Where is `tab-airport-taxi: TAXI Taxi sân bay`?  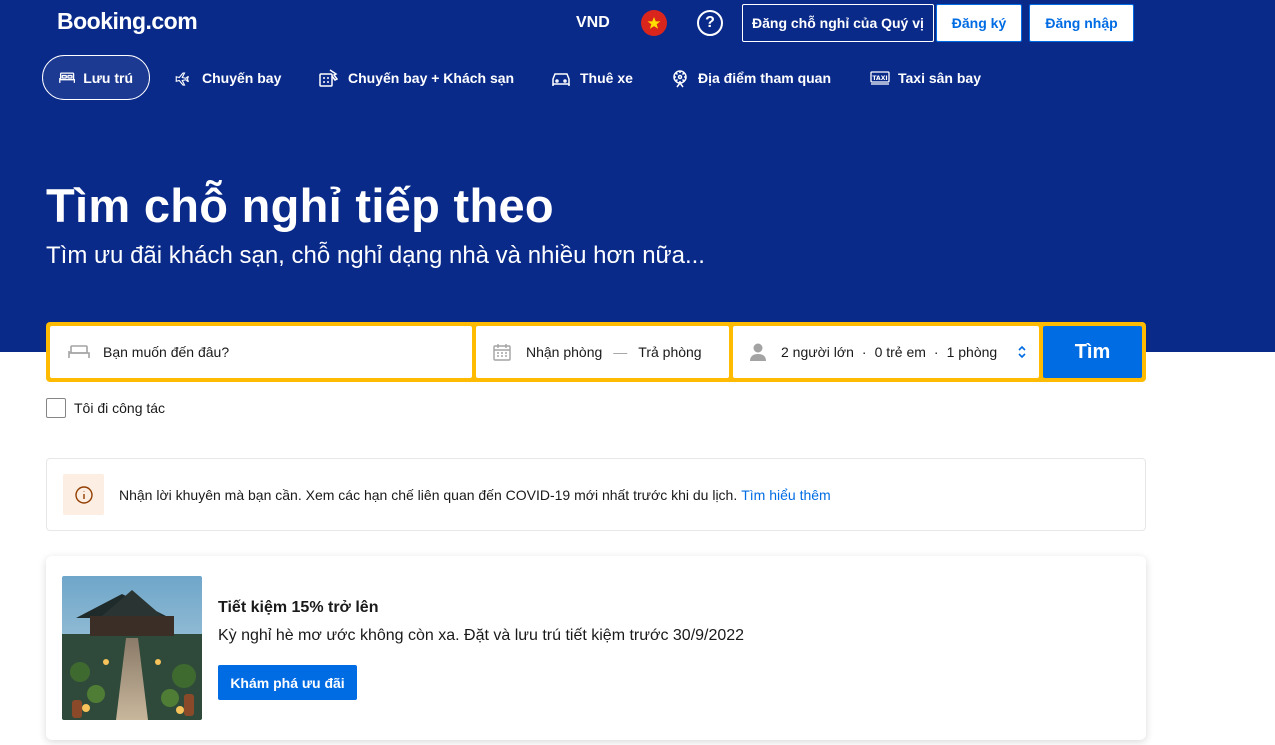
tab-airport-taxi: TAXI Taxi sân bay is located at coordinates (925, 77).